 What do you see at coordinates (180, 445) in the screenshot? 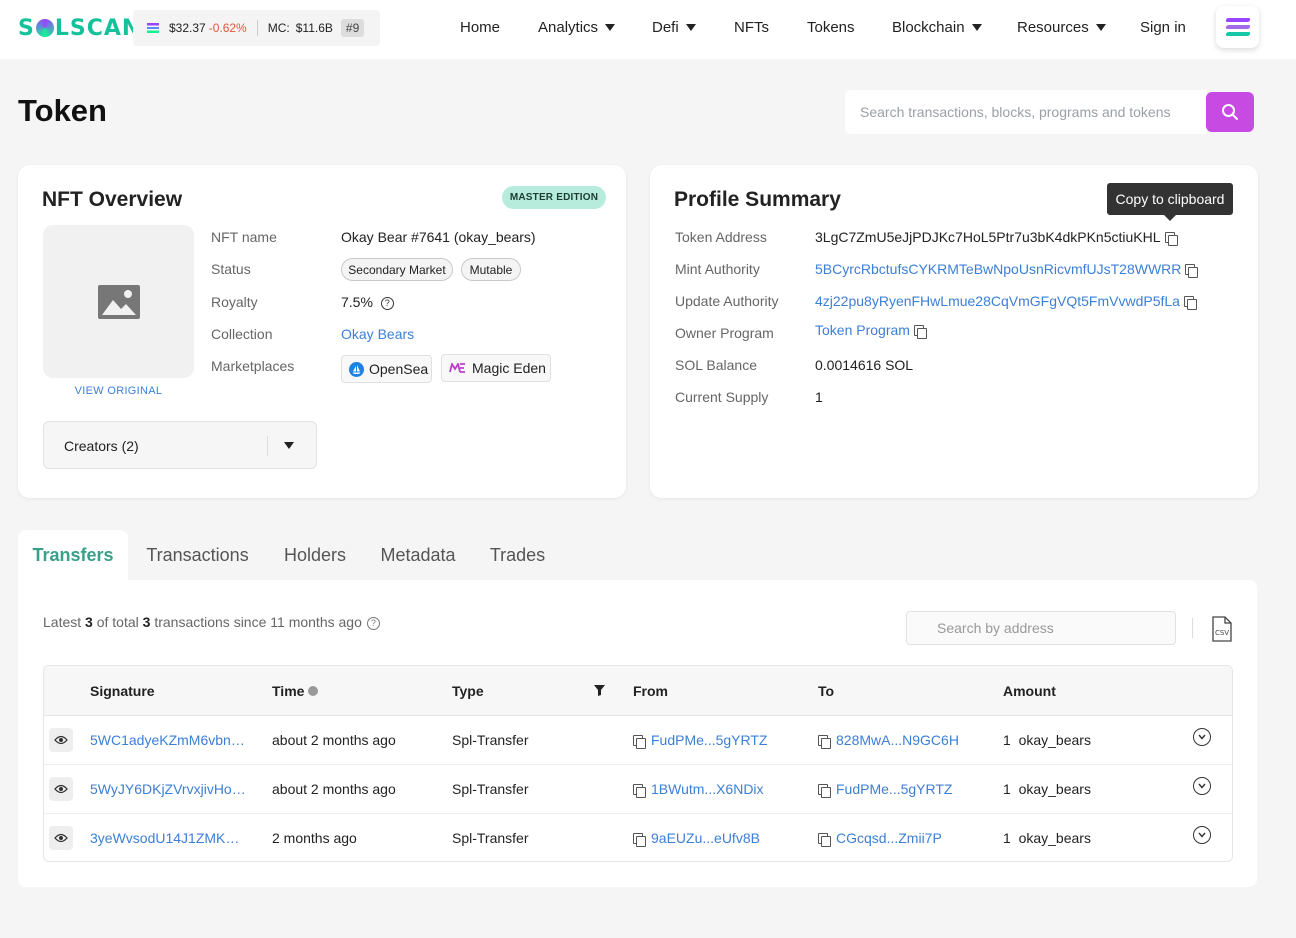
I see `creators-dropdown: Creators (2)` at bounding box center [180, 445].